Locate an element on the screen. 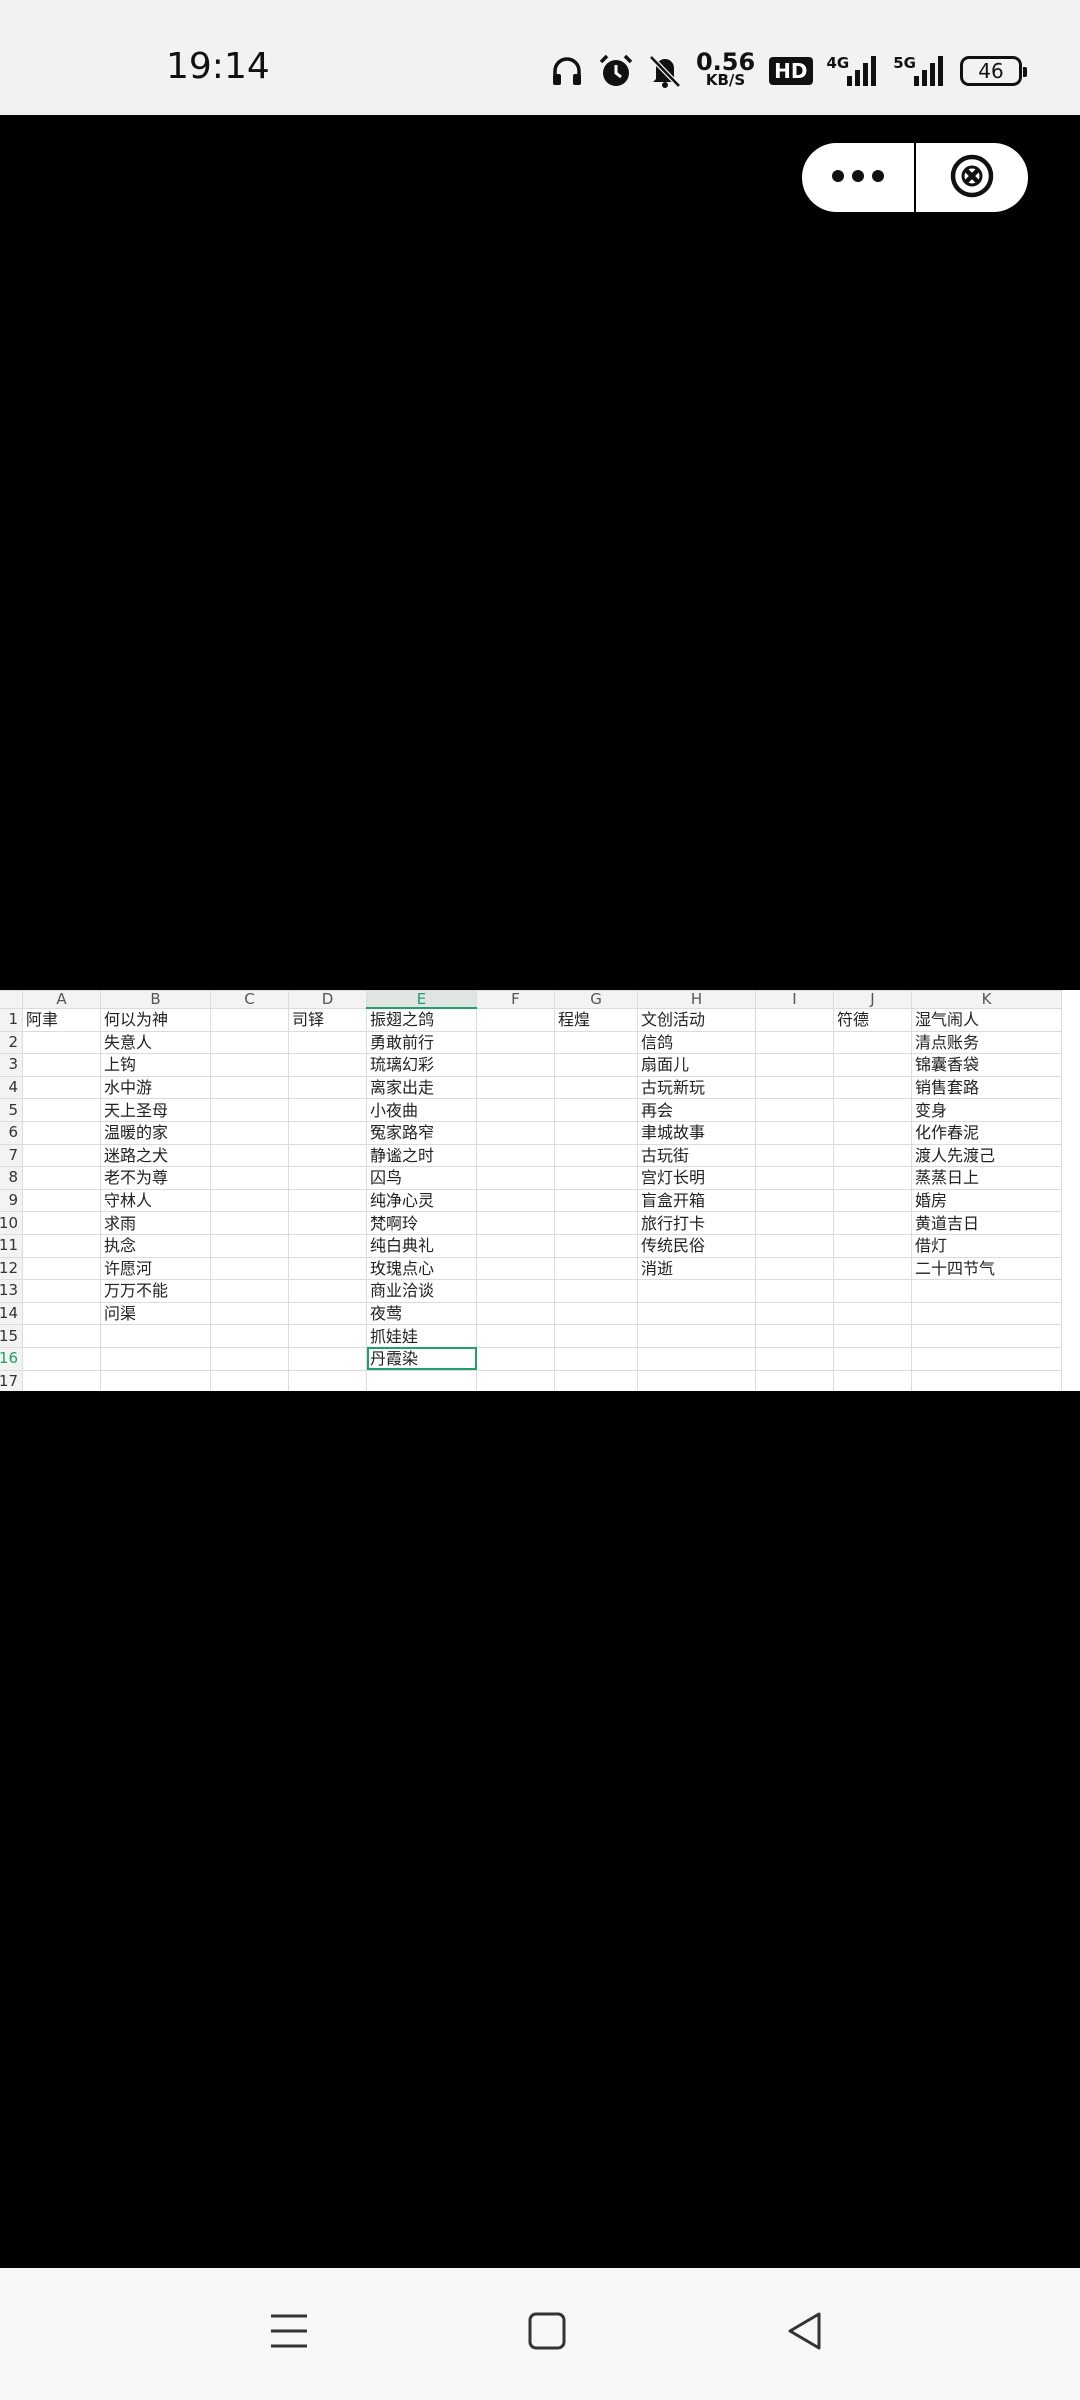  cell-j17 is located at coordinates (872, 1380).